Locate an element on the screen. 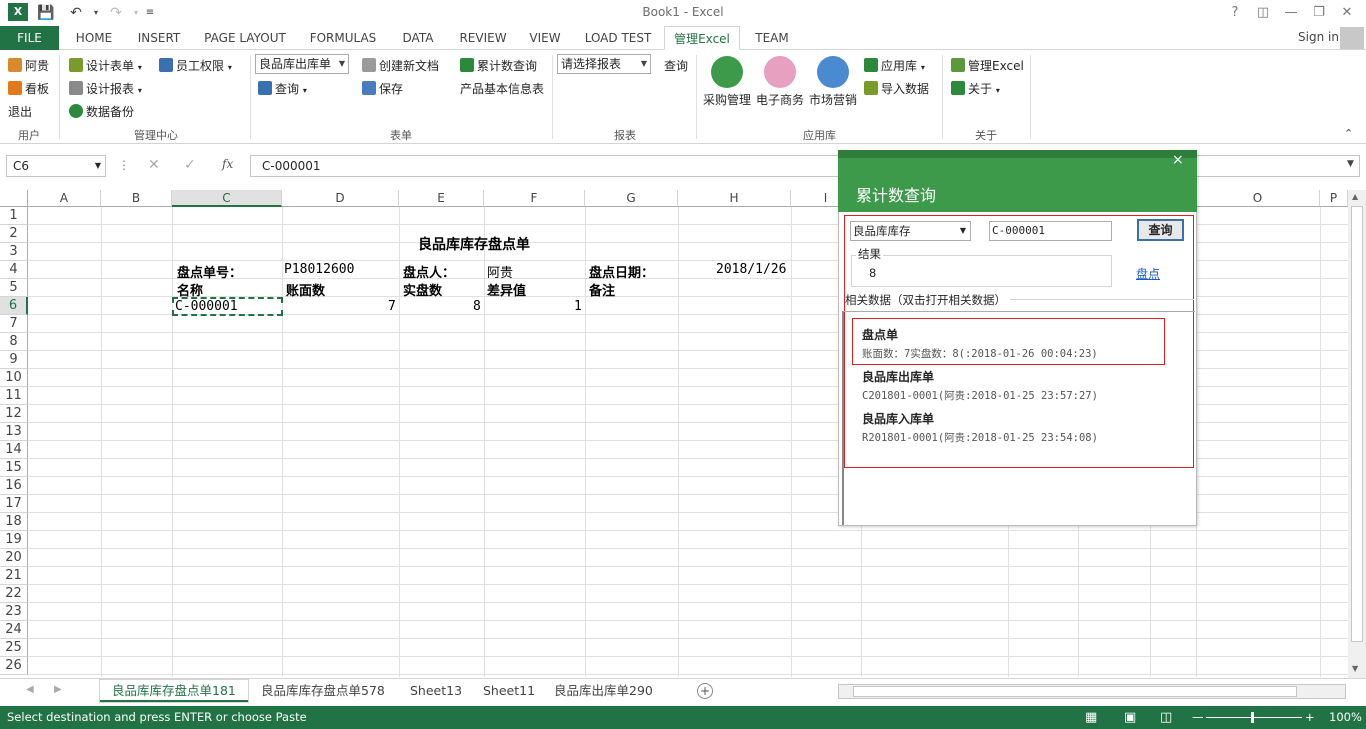 The width and height of the screenshot is (1366, 729). warehouse-select: 良品库库存 ▼ is located at coordinates (910, 231).